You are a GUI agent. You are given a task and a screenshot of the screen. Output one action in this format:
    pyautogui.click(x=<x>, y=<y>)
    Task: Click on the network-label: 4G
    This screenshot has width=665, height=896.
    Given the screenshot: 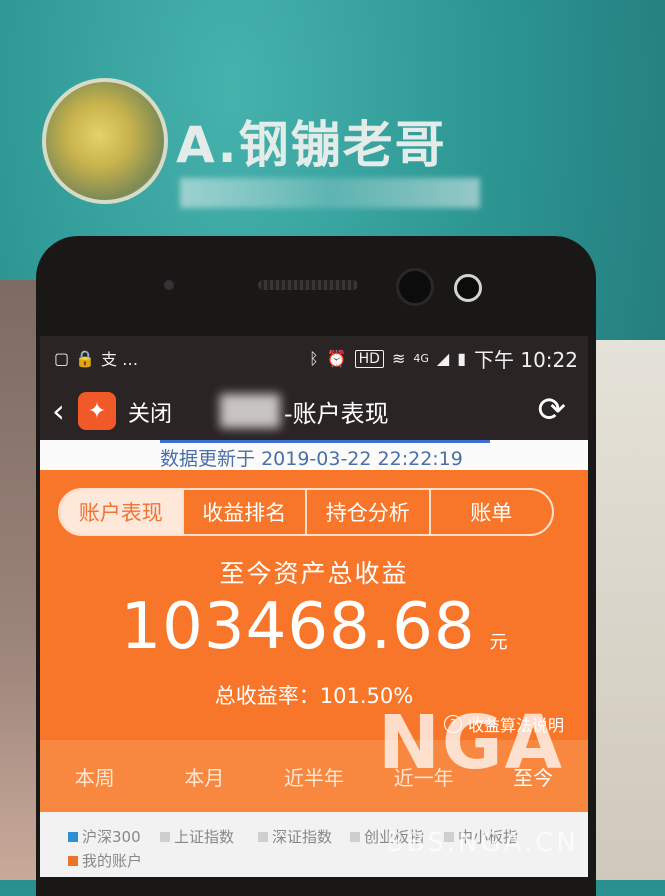 What is the action you would take?
    pyautogui.click(x=421, y=358)
    